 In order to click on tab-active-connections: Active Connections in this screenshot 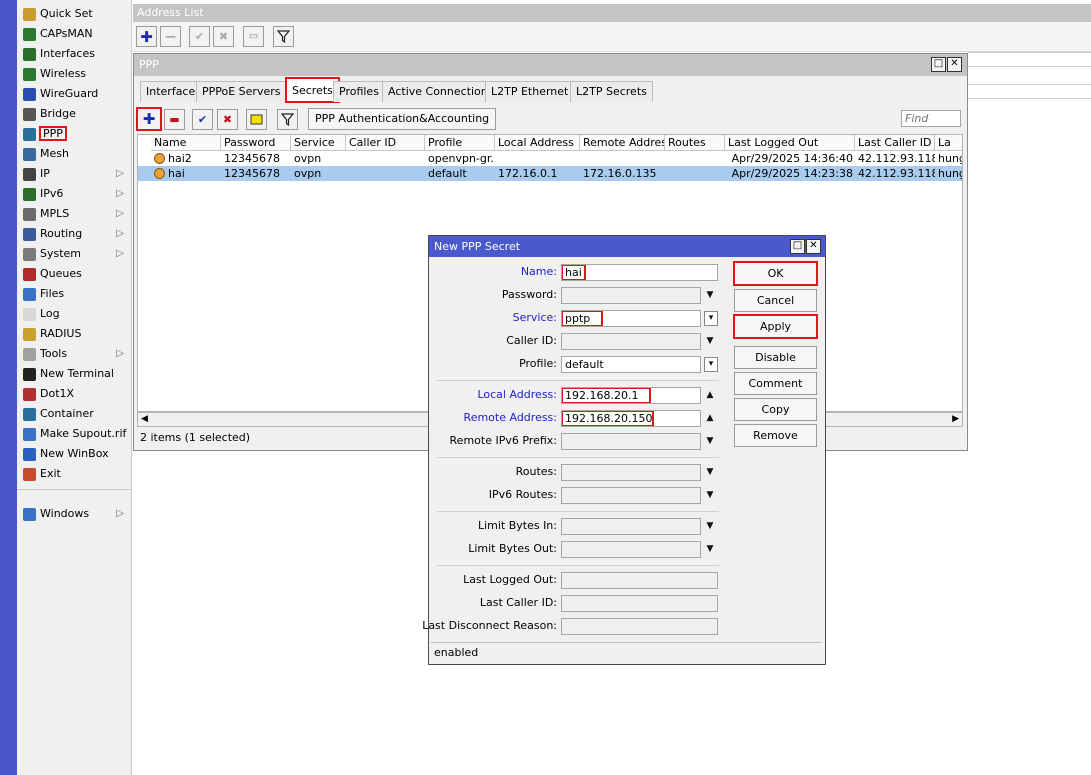, I will do `click(441, 91)`.